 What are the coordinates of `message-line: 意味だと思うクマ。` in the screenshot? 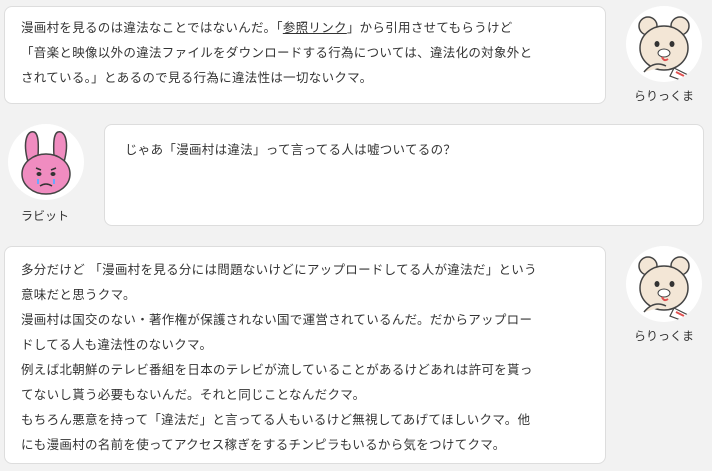 It's located at (78, 294).